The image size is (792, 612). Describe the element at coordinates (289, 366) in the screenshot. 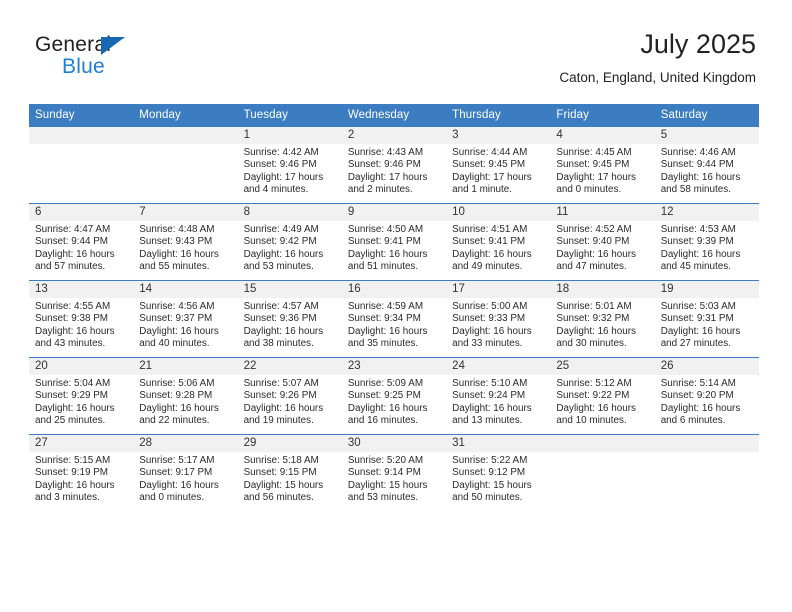

I see `day-number: 22` at that location.